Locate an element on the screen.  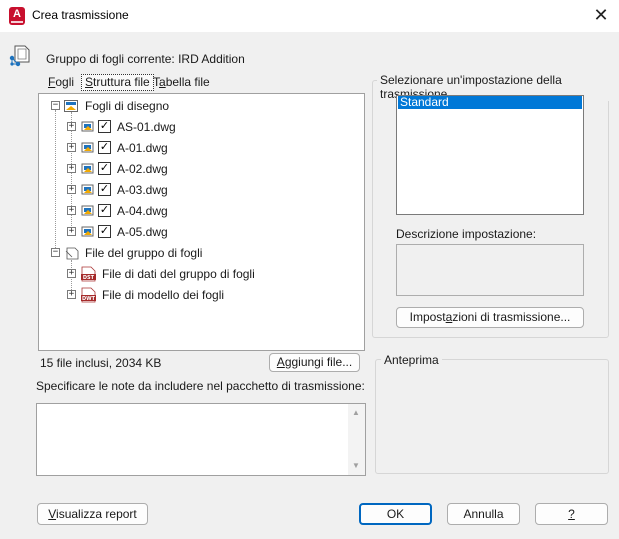
tree-item-label: AS-01.dwg is located at coordinates (146, 127).